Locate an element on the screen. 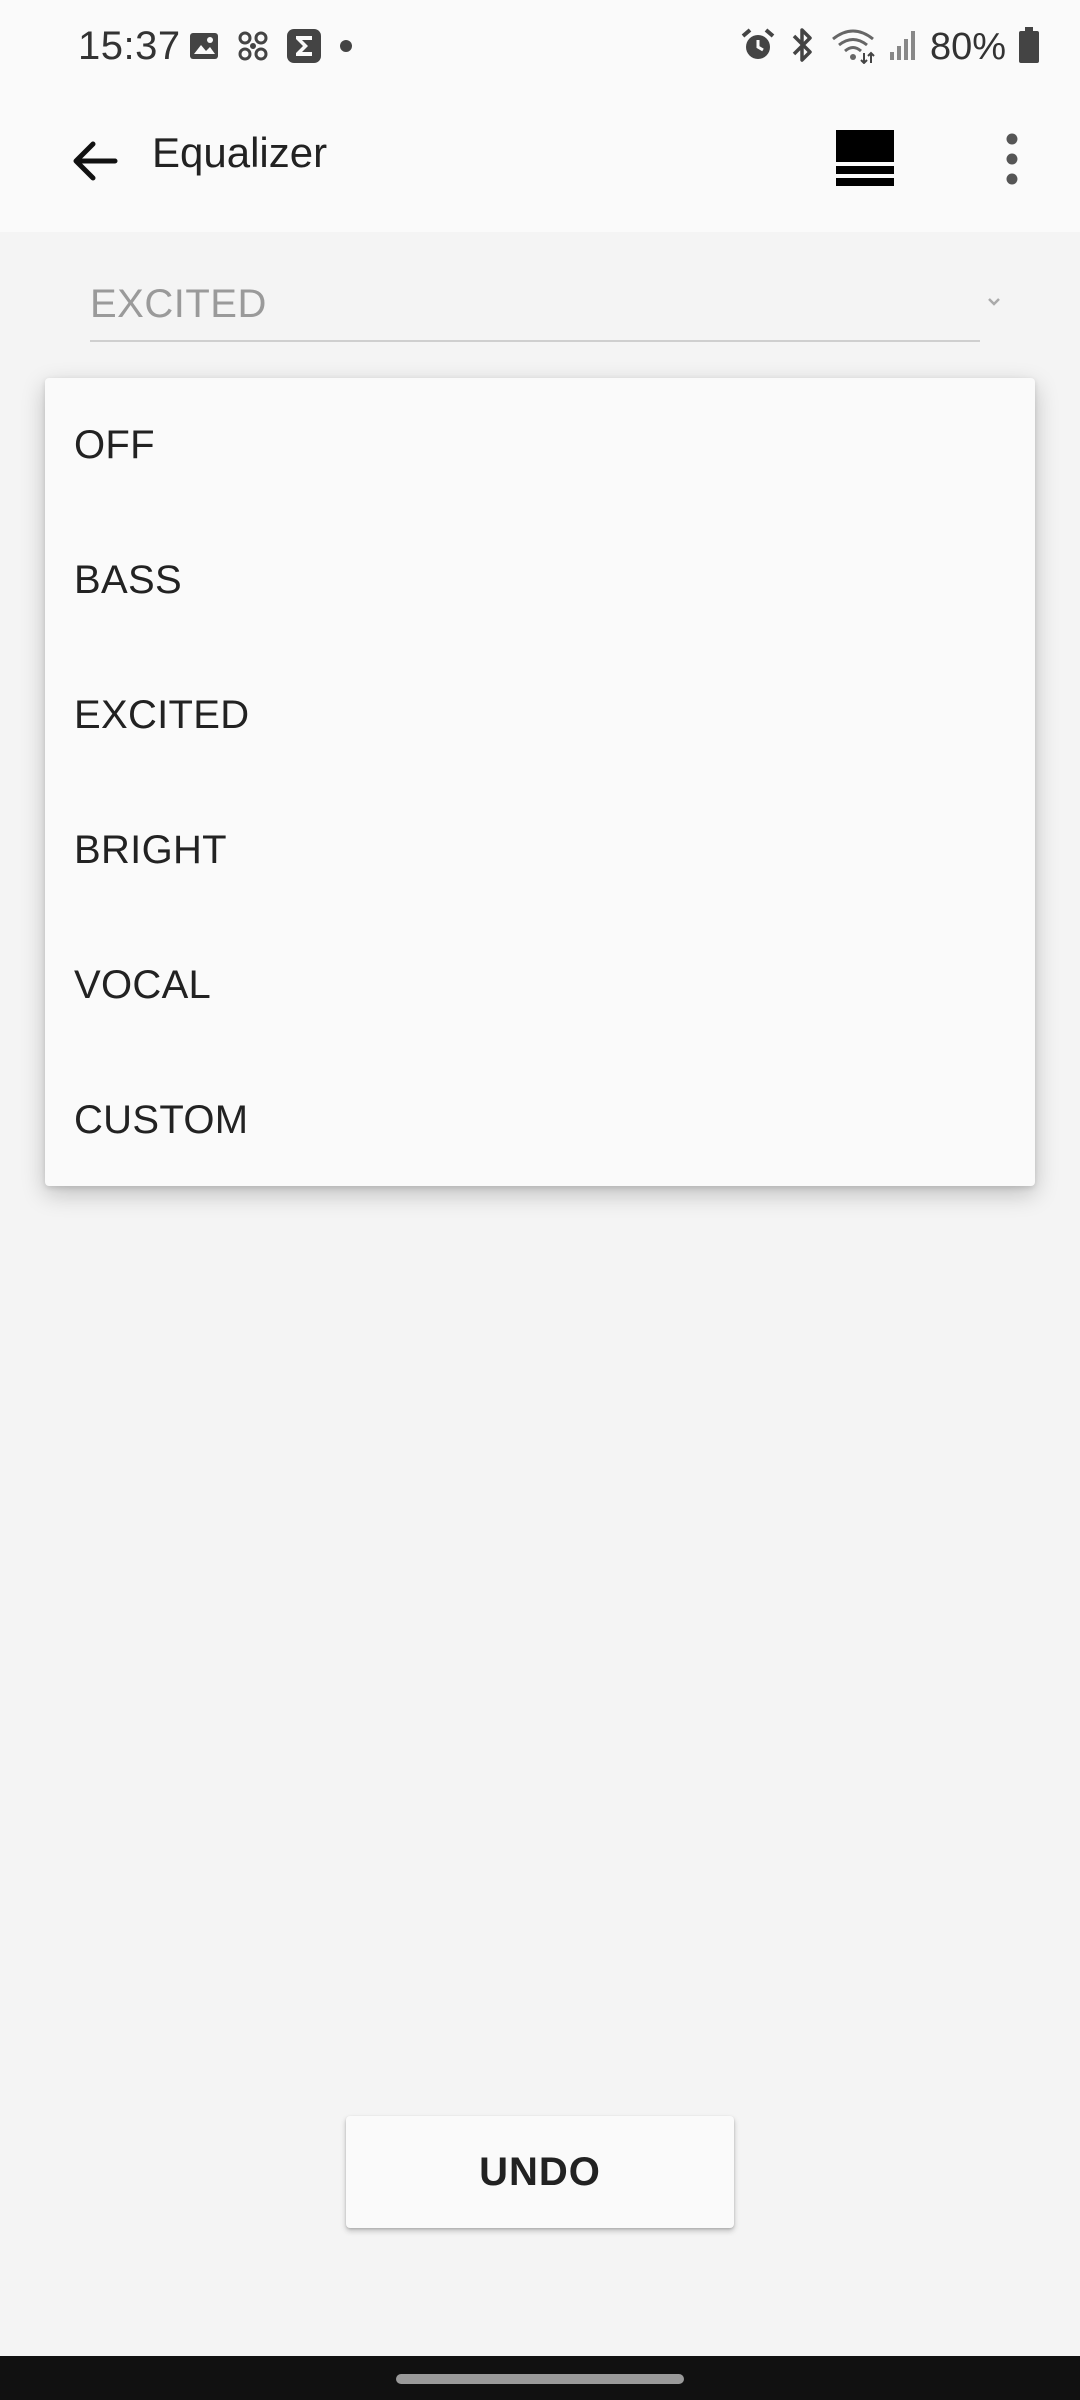 The height and width of the screenshot is (2400, 1080). sigma-app-icon is located at coordinates (304, 48).